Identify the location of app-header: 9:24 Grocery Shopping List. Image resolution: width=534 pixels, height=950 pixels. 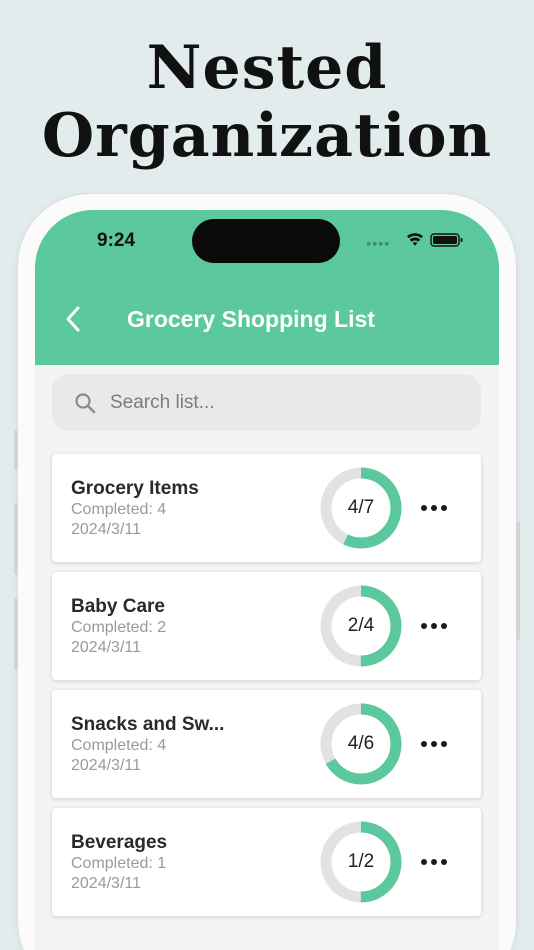
(267, 287).